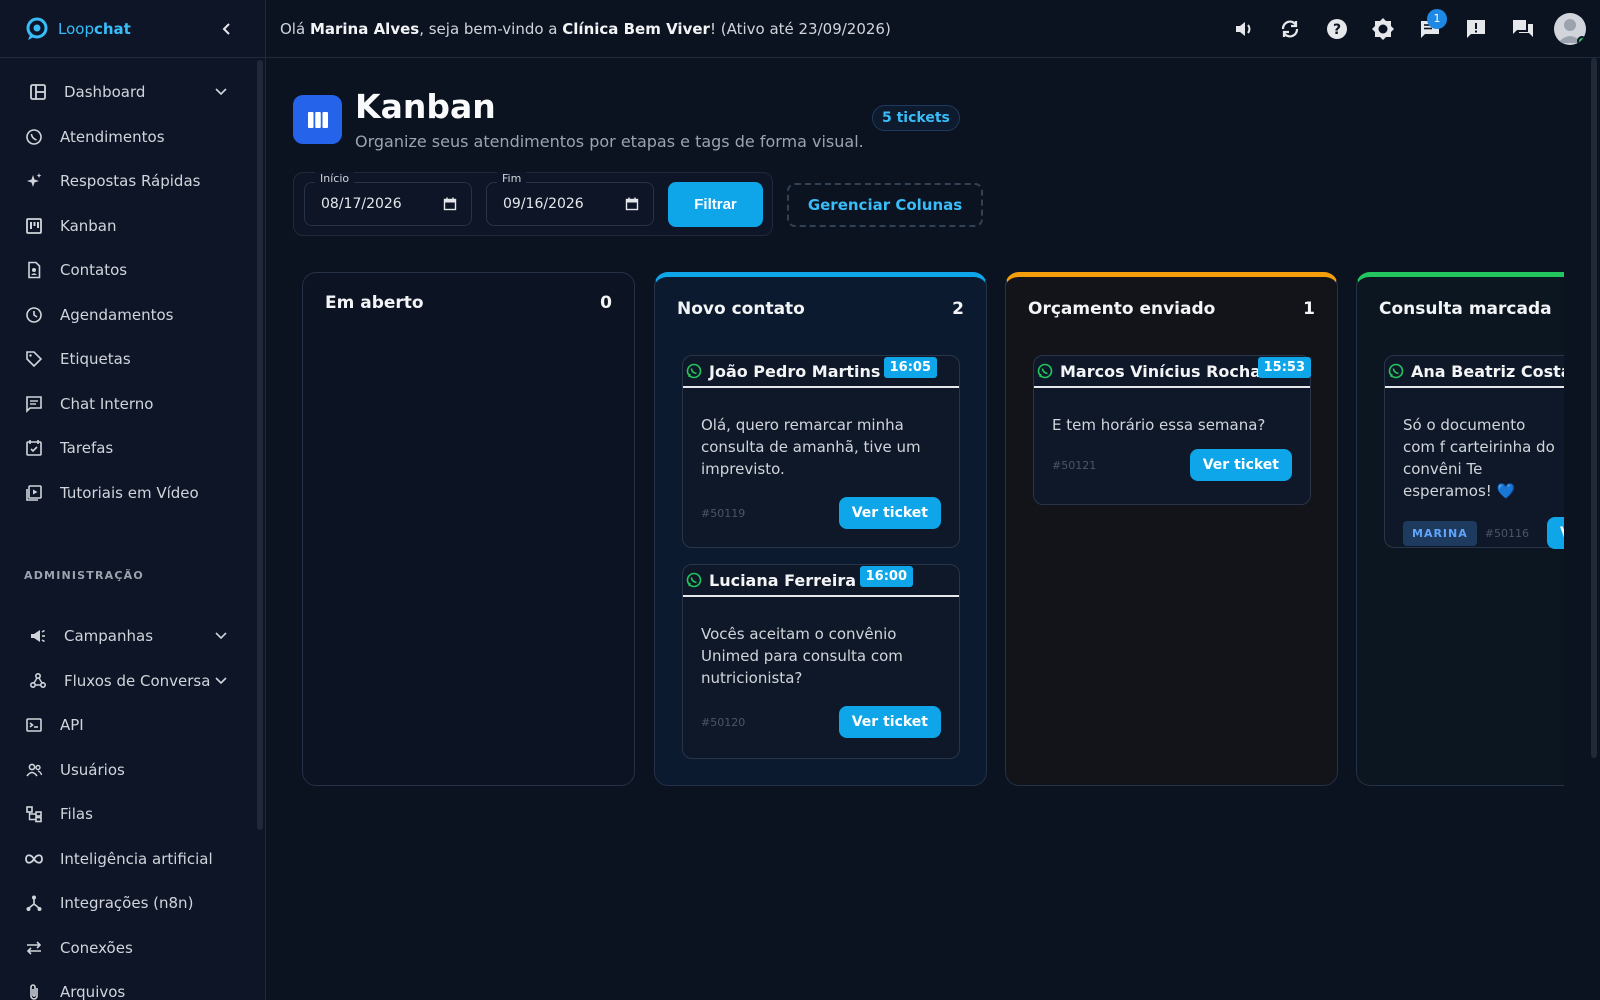 The height and width of the screenshot is (1000, 1600). Describe the element at coordinates (34, 770) in the screenshot. I see `users-icon` at that location.